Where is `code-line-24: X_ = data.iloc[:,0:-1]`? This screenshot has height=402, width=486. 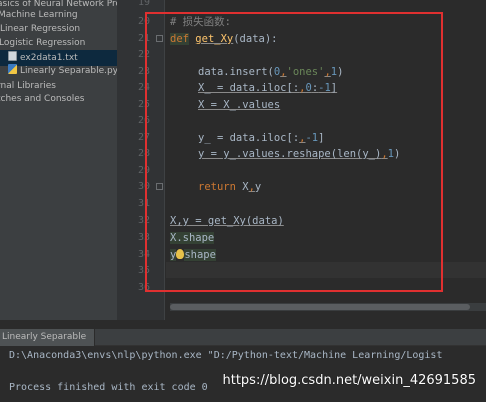
code-line-24: X_ = data.iloc[:,0:-1] is located at coordinates (268, 88).